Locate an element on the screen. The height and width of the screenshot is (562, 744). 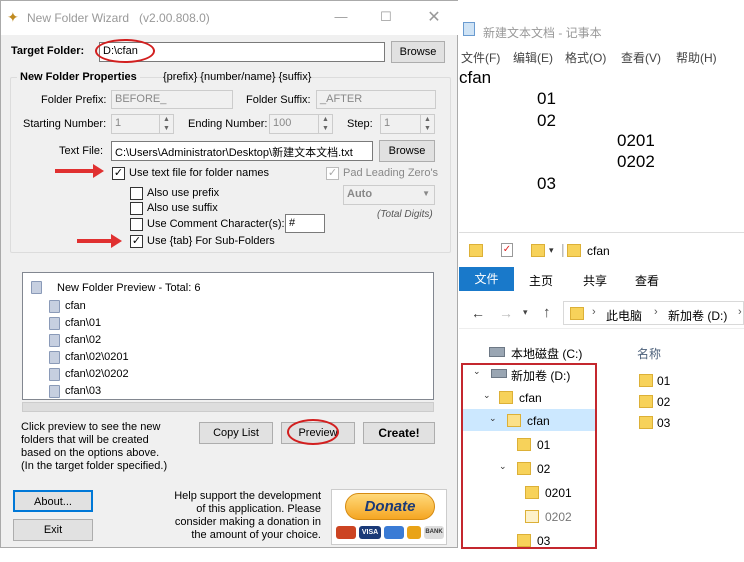
properties-icon: ✓ is located at coordinates (507, 250).